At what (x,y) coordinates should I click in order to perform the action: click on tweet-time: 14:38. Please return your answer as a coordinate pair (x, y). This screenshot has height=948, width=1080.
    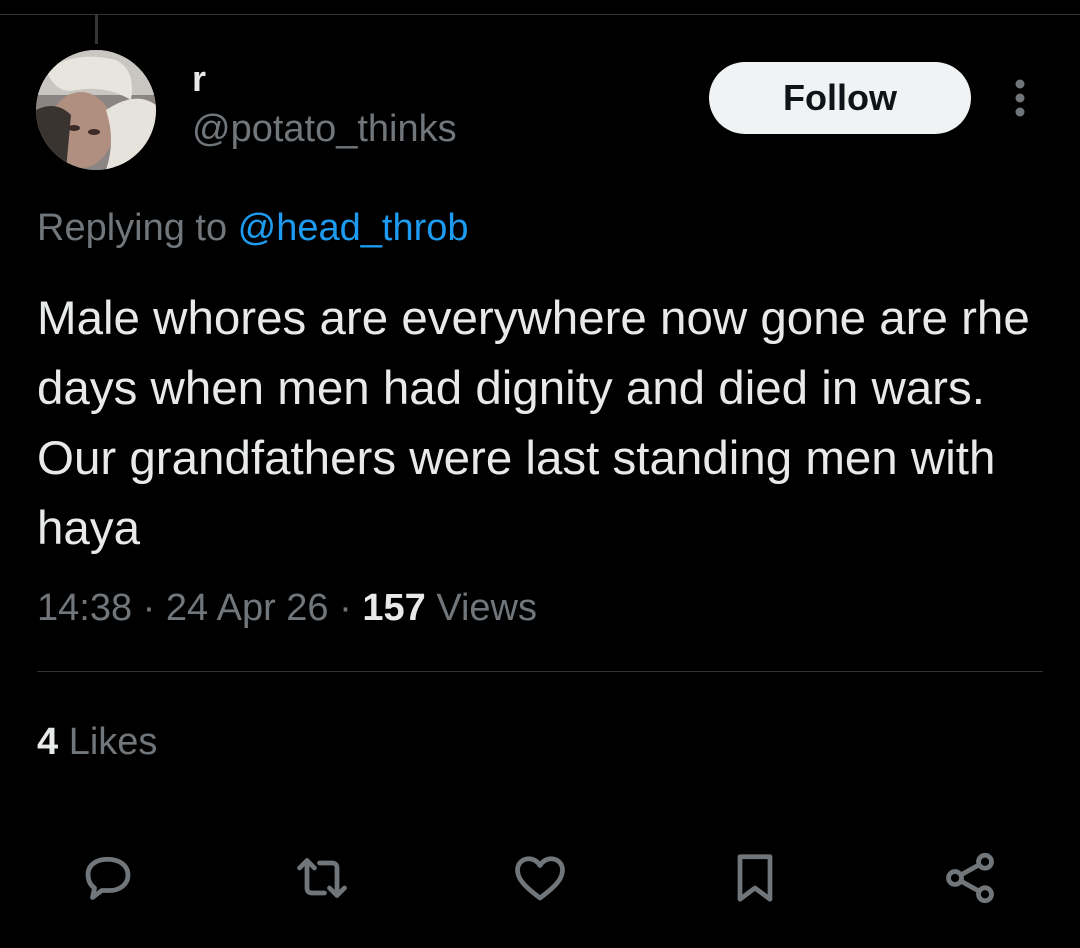
    Looking at the image, I should click on (84, 608).